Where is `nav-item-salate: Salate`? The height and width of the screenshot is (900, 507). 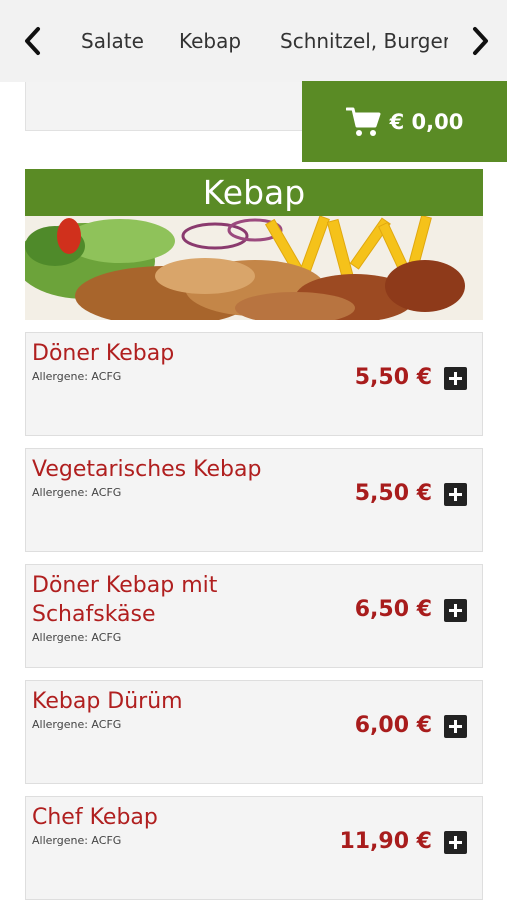
nav-item-salate: Salate is located at coordinates (112, 41).